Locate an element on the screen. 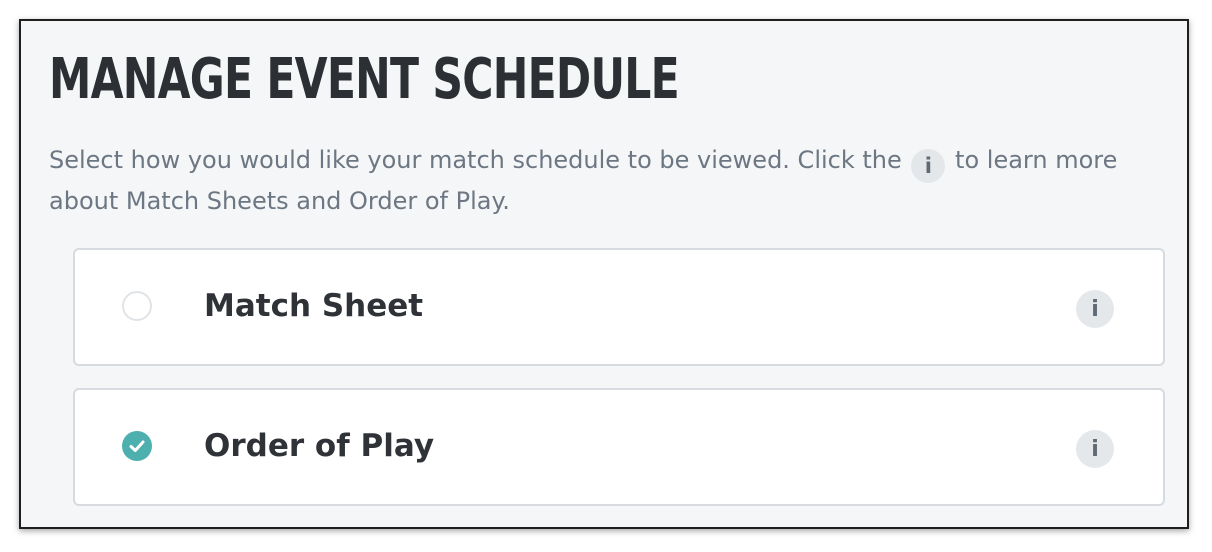  page-title: MANAGE EVENT SCHEDULE is located at coordinates (364, 79).